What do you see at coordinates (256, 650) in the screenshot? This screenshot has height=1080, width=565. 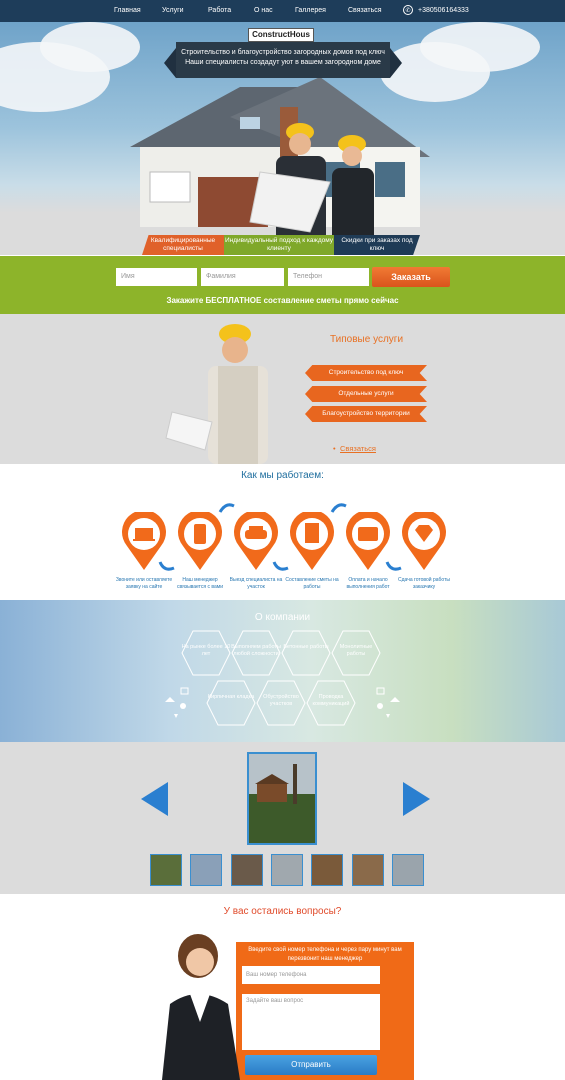 I see `about-item: Выполняем работы любой сложности` at bounding box center [256, 650].